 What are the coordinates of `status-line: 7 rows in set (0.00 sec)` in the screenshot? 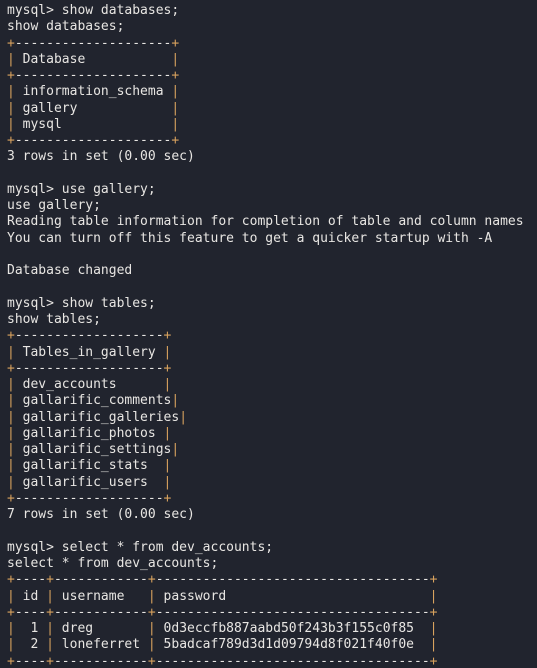 It's located at (101, 515).